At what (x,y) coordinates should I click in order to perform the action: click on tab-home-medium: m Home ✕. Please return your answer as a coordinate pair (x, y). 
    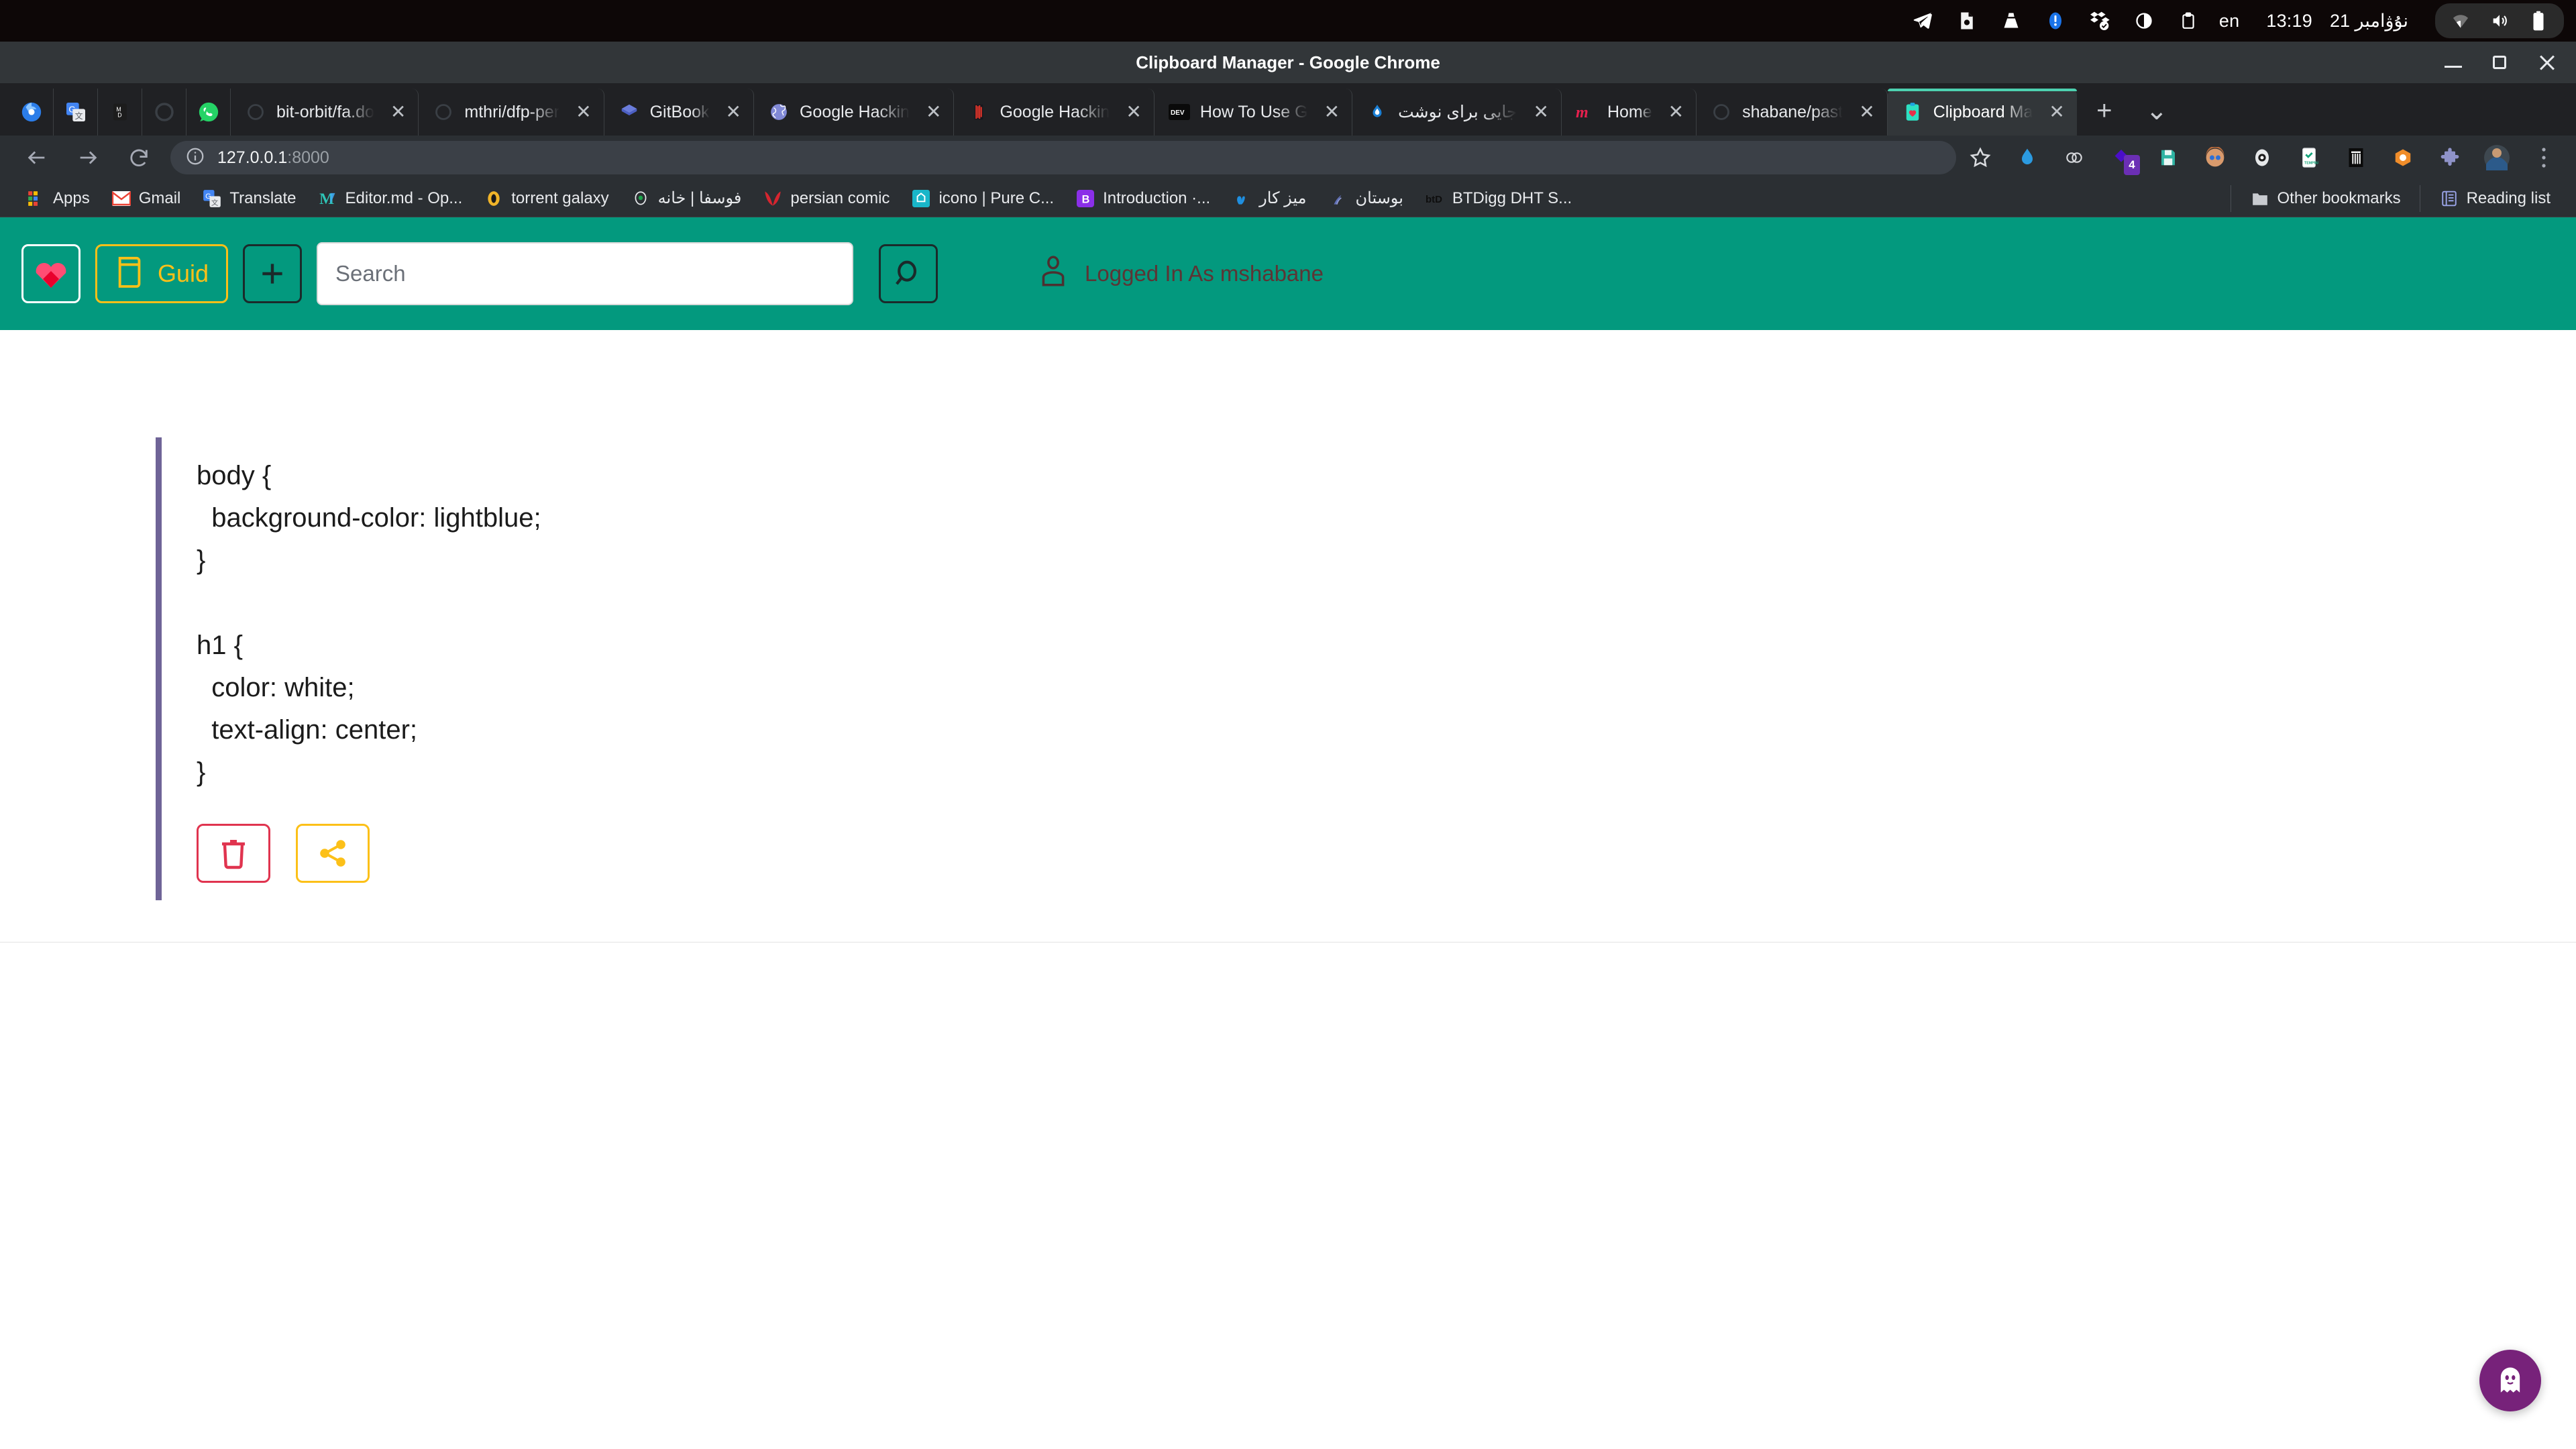
    Looking at the image, I should click on (1629, 112).